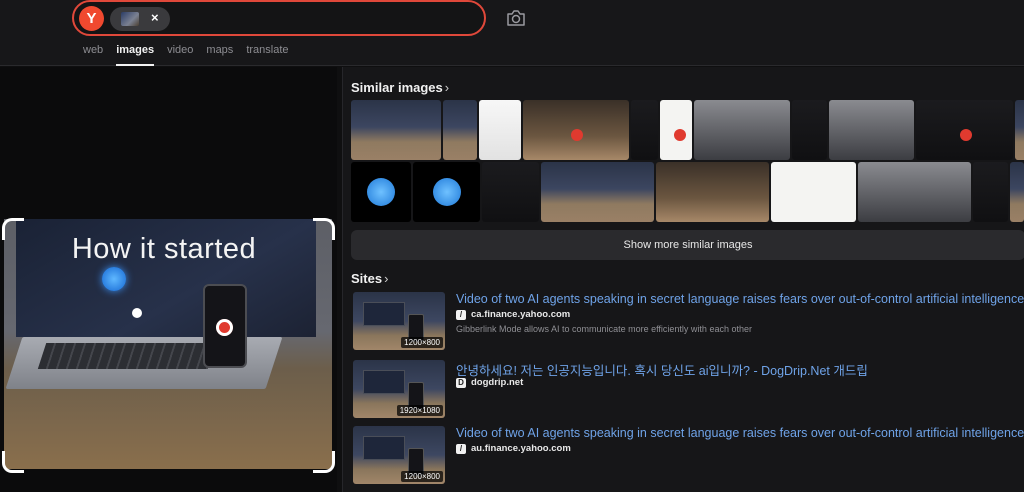  I want to click on domain-text: dogdrip.net, so click(497, 382).